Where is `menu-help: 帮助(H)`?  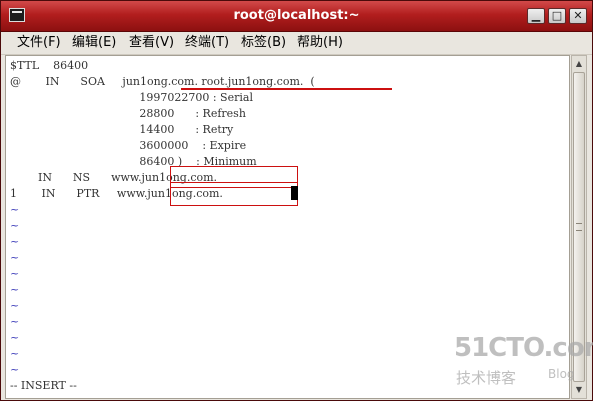
menu-help: 帮助(H) is located at coordinates (320, 43).